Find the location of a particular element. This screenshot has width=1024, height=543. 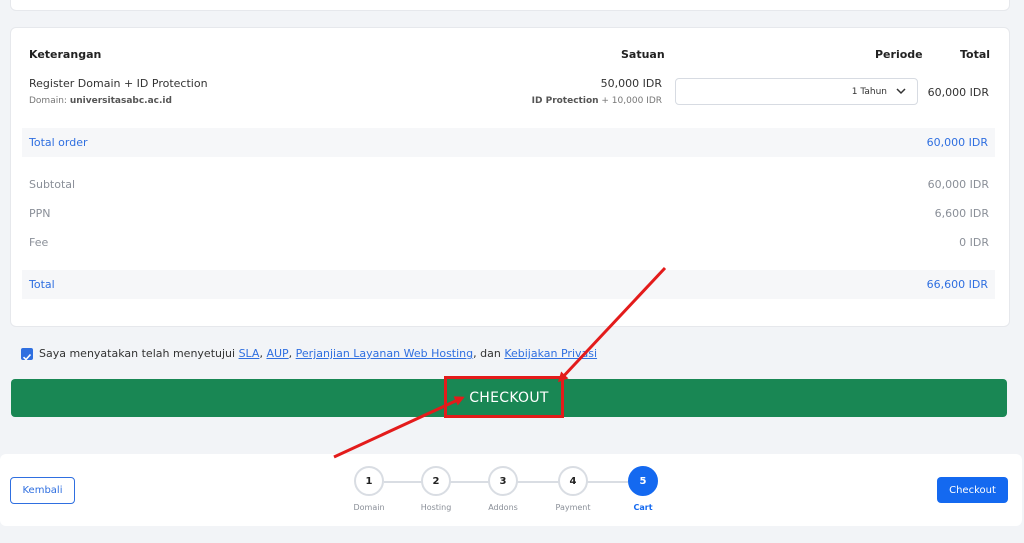

fee-value: 0 IDR is located at coordinates (974, 242).